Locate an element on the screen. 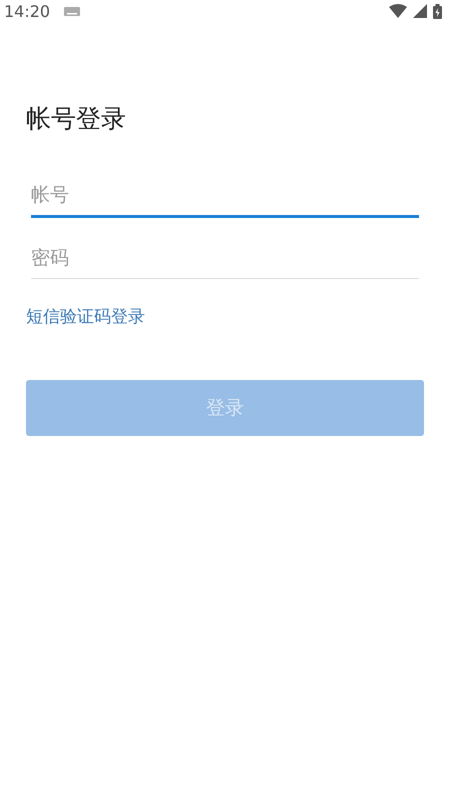 Image resolution: width=450 pixels, height=800 pixels. wifi-icon is located at coordinates (398, 11).